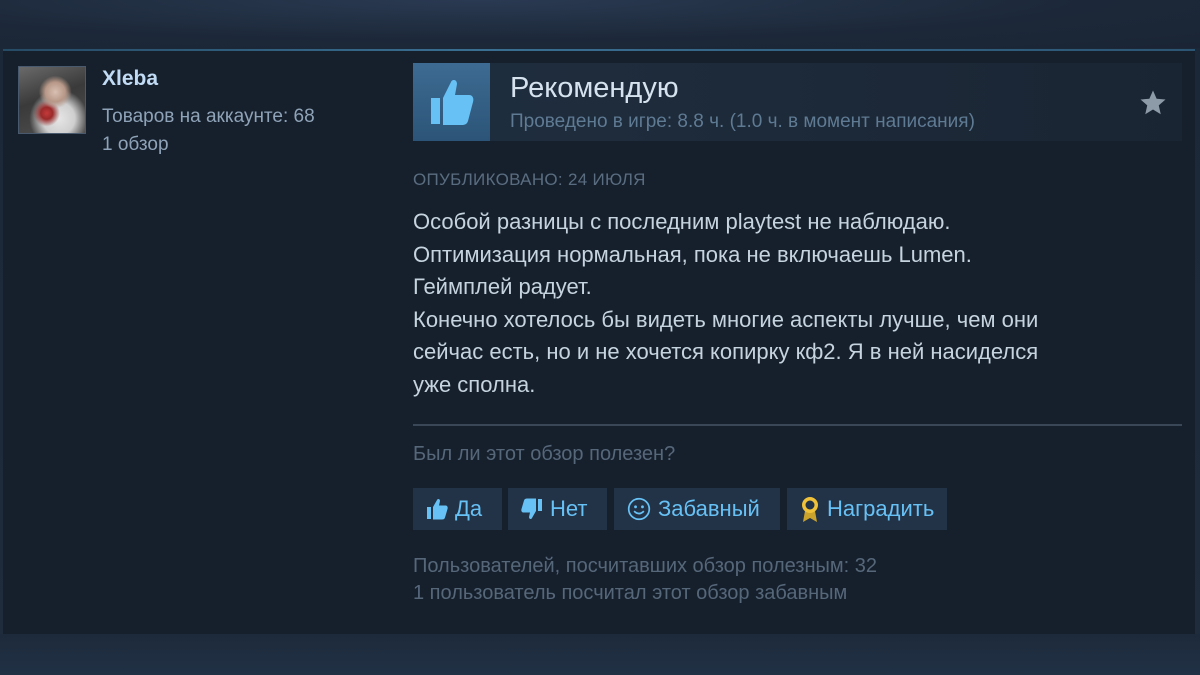 The height and width of the screenshot is (675, 1200). What do you see at coordinates (208, 117) in the screenshot?
I see `author-products-count: Товаров на аккаунте: 68` at bounding box center [208, 117].